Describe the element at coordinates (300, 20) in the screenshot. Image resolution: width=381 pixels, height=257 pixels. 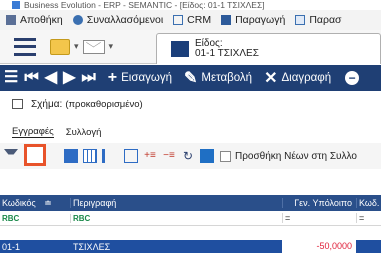
I see `document-icon` at that location.